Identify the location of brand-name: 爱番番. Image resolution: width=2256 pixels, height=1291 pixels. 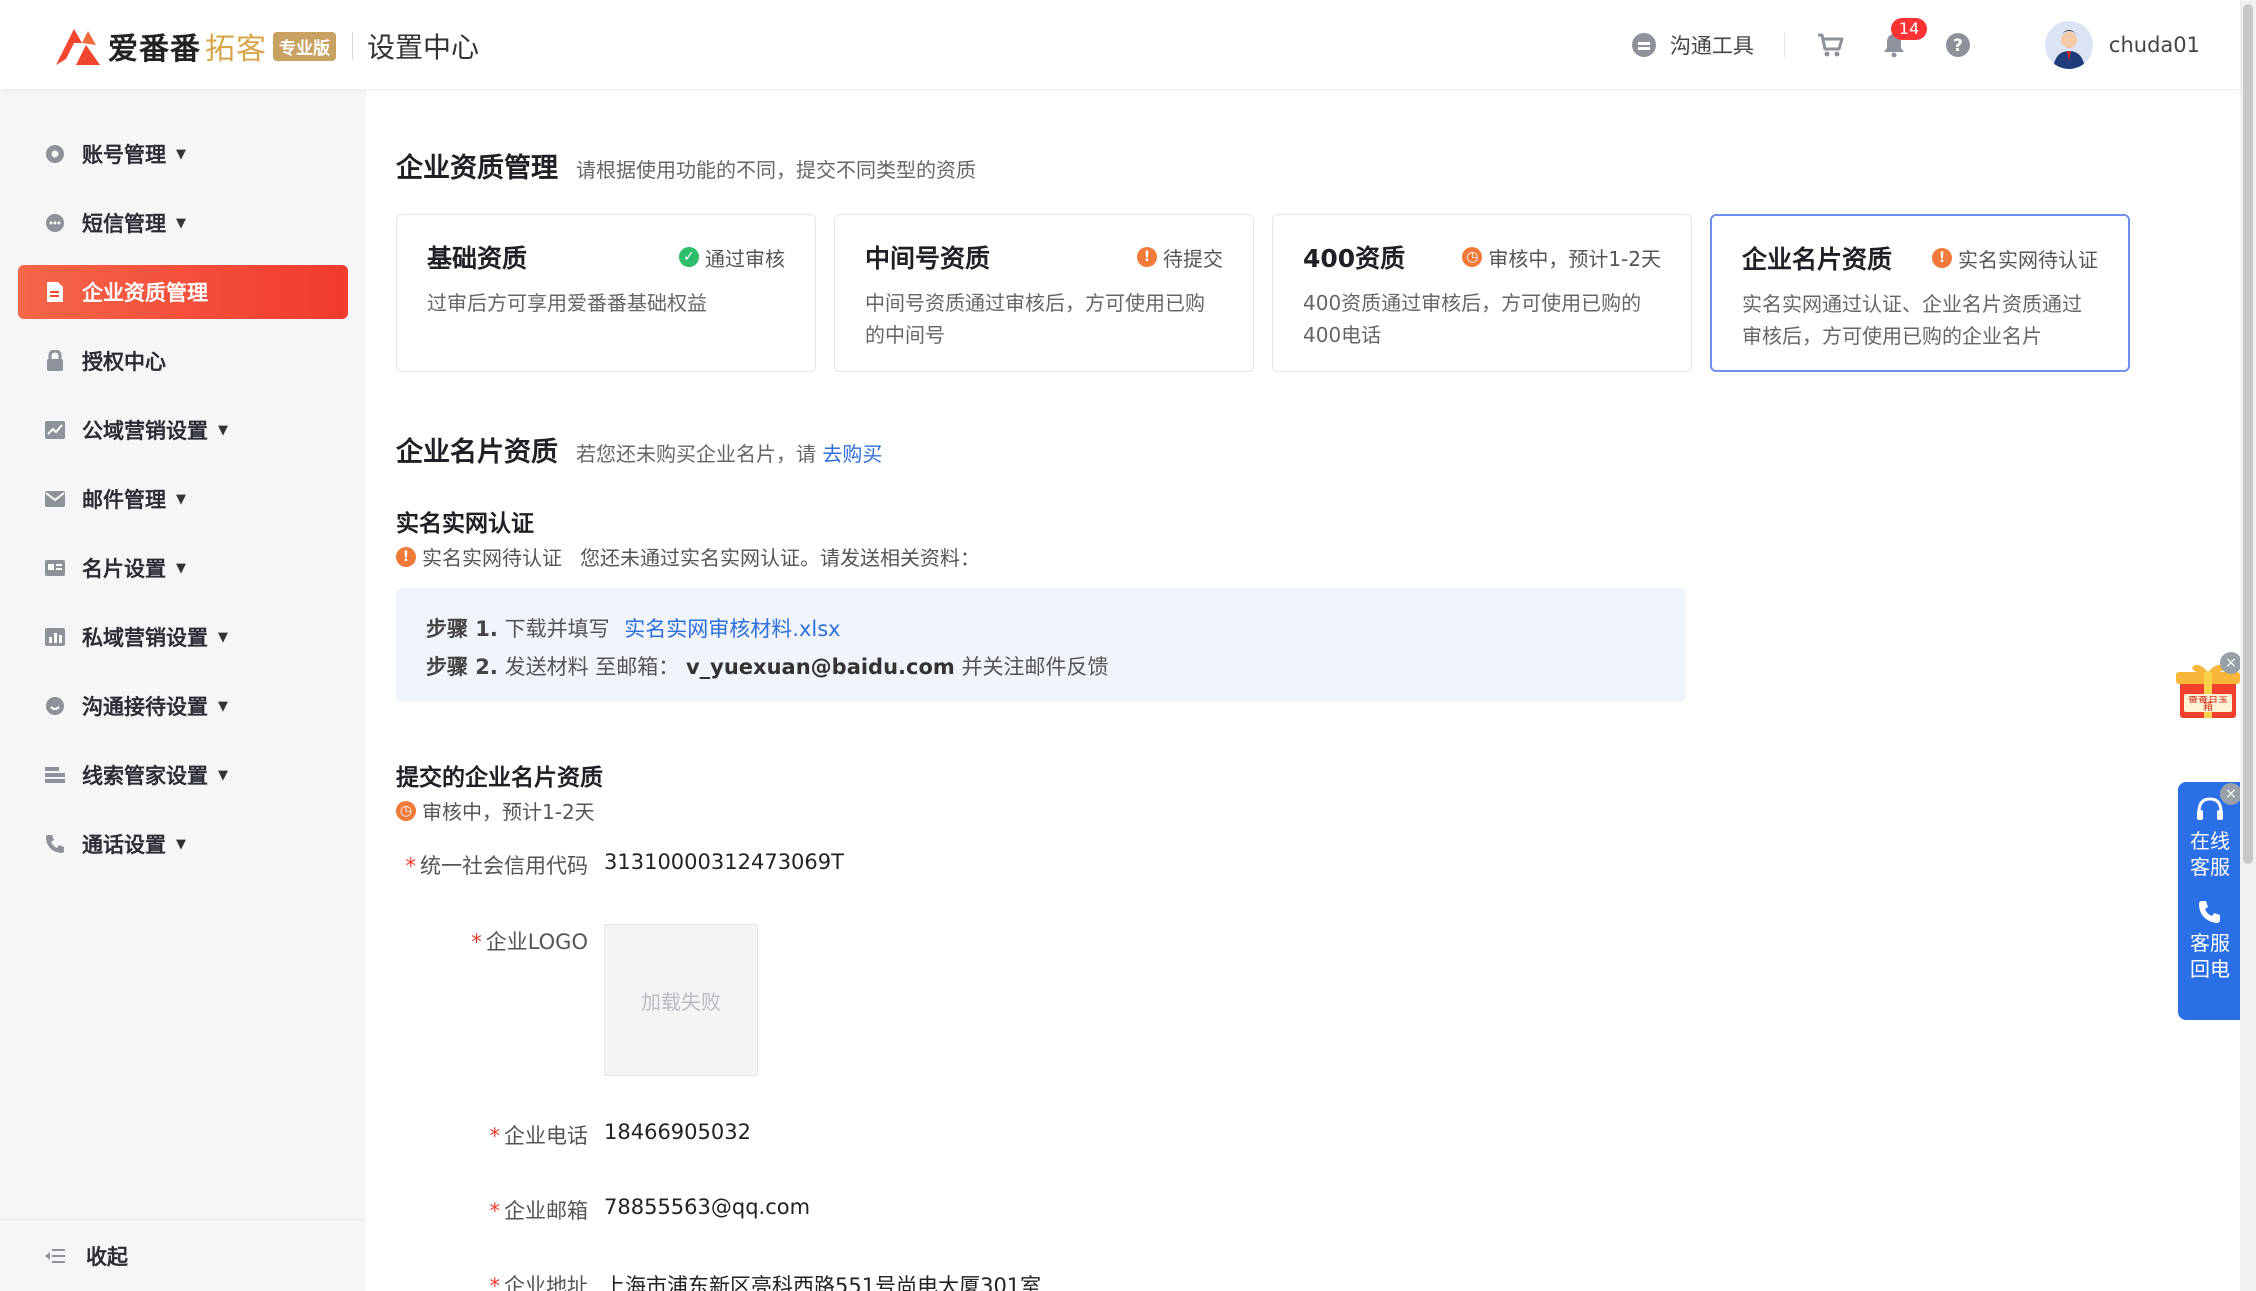
(154, 49).